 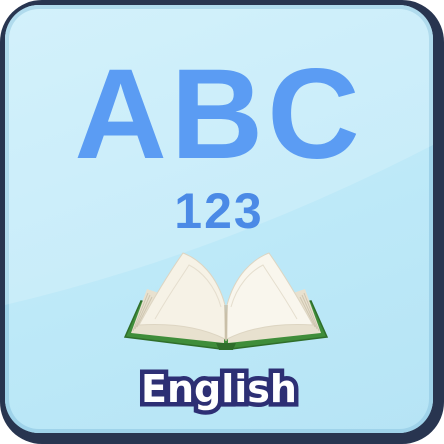 What do you see at coordinates (219, 389) in the screenshot?
I see `app-label: English` at bounding box center [219, 389].